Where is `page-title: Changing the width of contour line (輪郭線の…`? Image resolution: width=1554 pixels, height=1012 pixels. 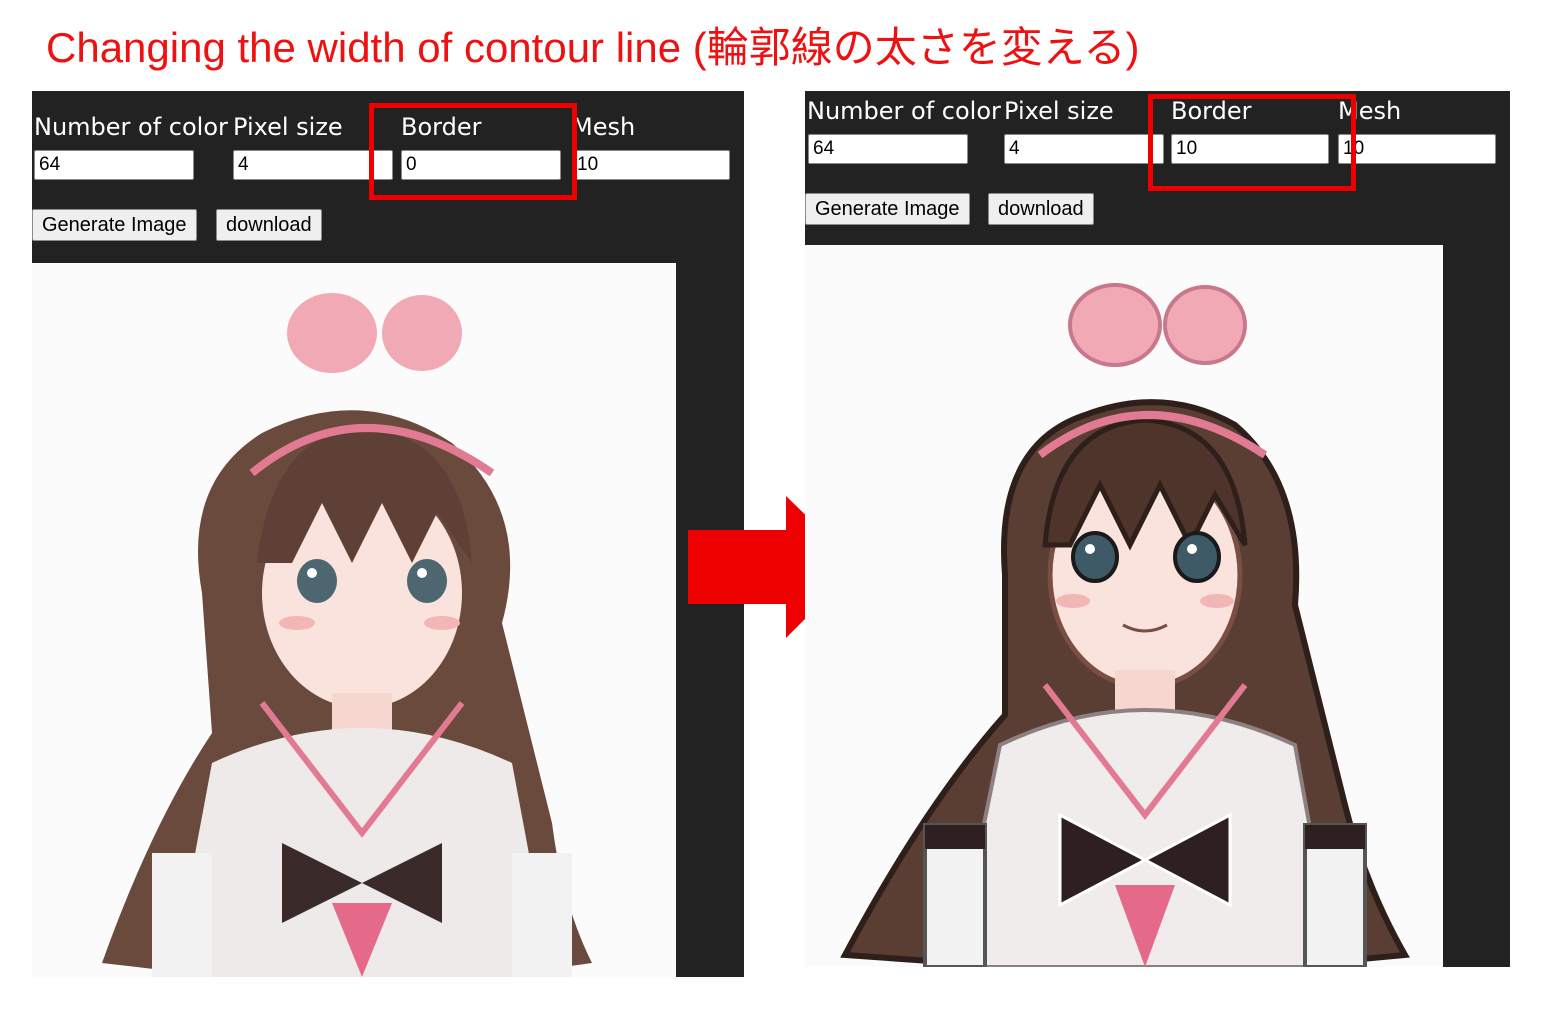
page-title: Changing the width of contour line (輪郭線の… is located at coordinates (593, 47).